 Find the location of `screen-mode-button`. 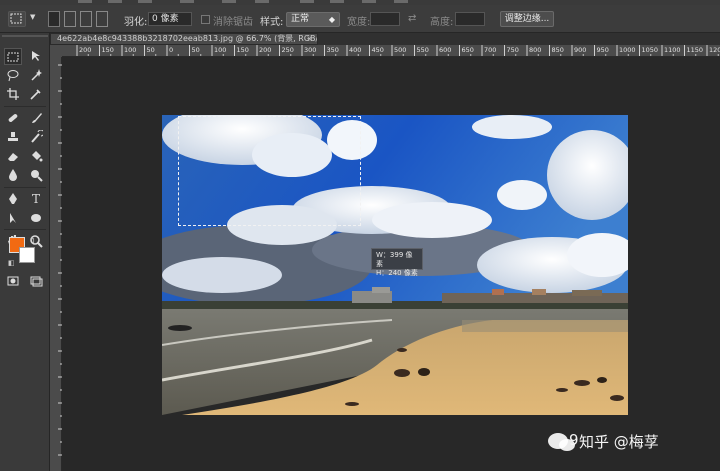

screen-mode-button is located at coordinates (36, 281).